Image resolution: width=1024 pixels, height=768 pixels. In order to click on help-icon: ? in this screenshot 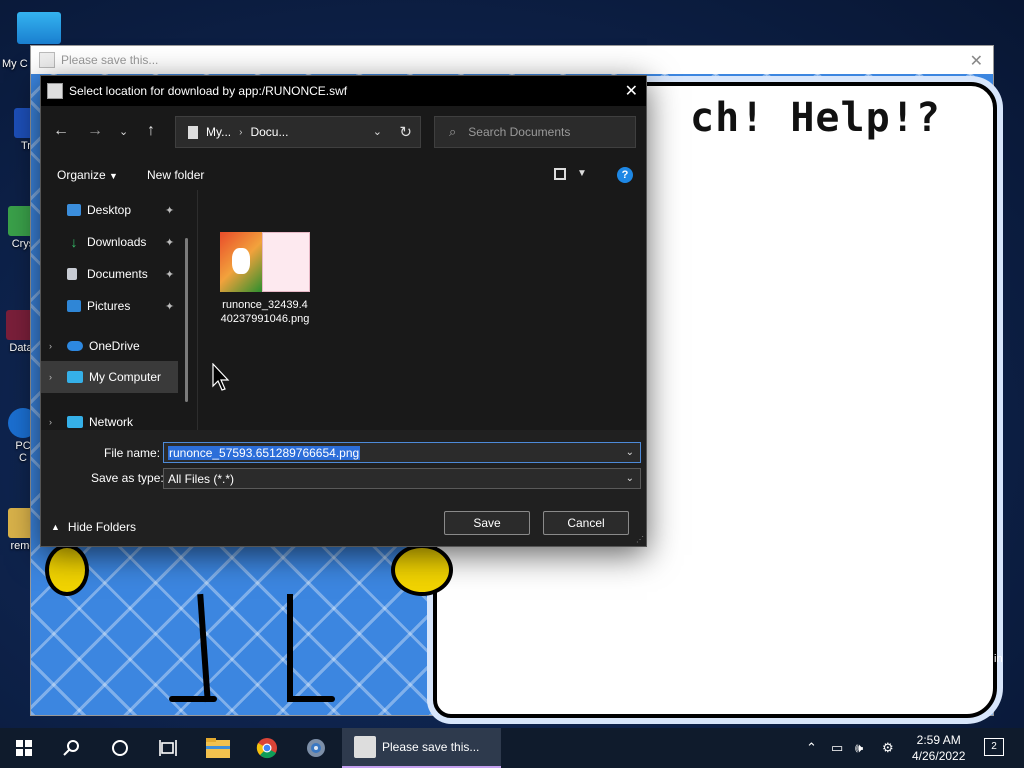, I will do `click(625, 175)`.